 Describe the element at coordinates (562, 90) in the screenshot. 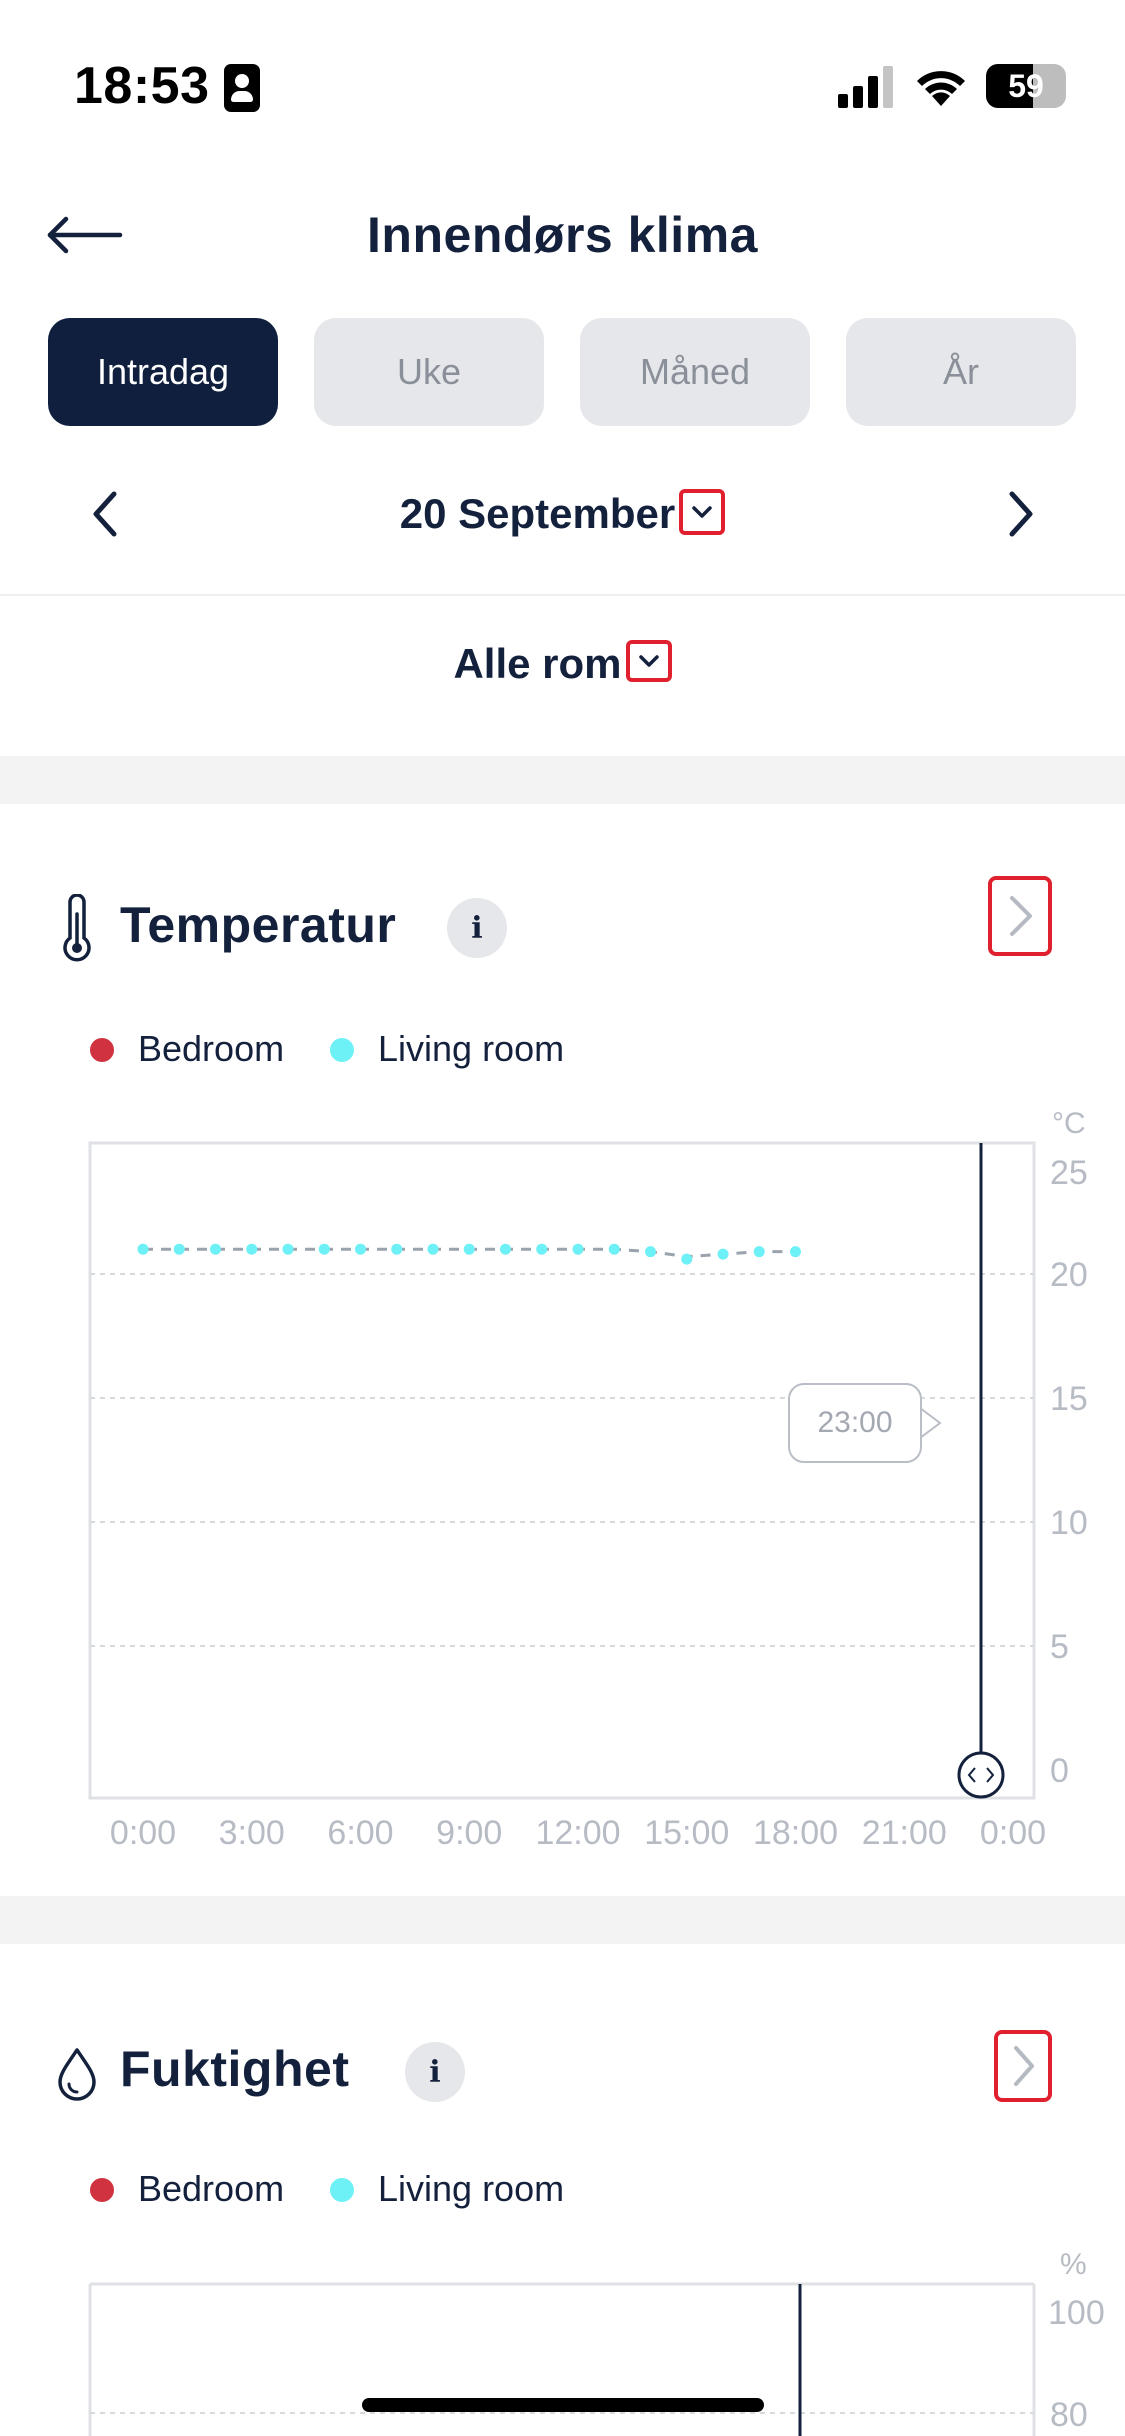

I see `status-bar: 18:53 59` at that location.